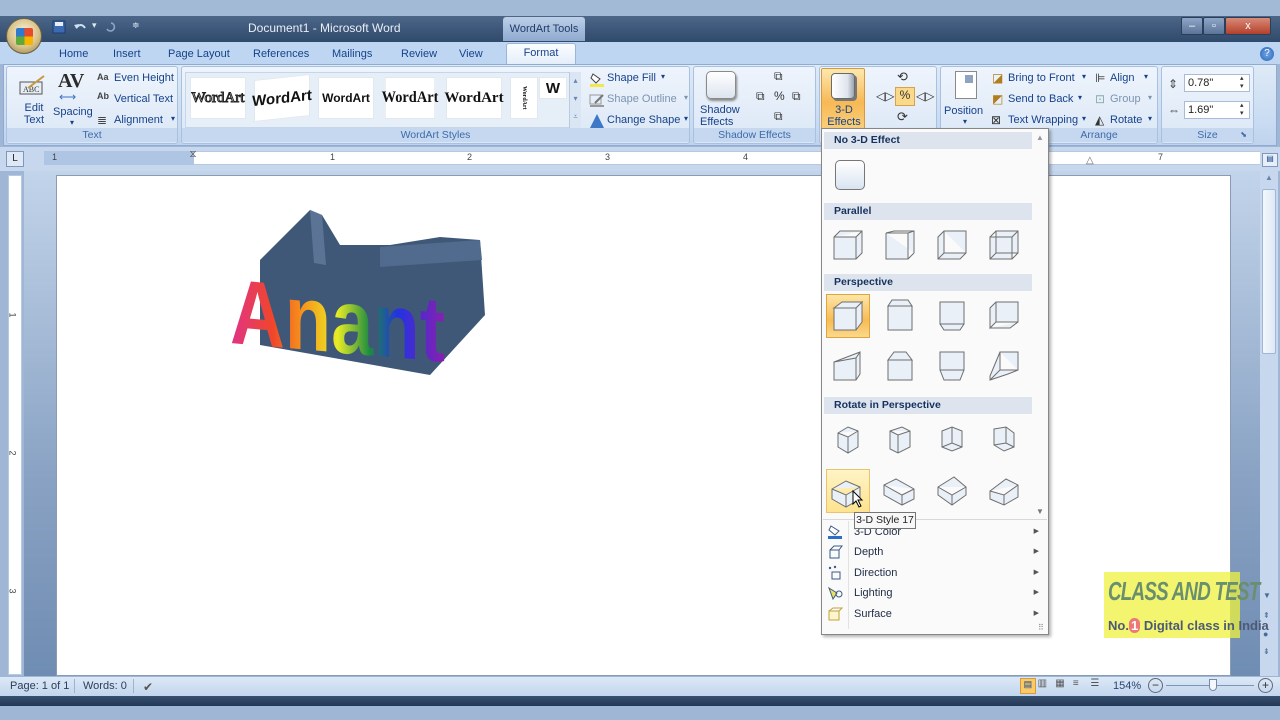 This screenshot has width=1280, height=720. What do you see at coordinates (935, 573) in the screenshot?
I see `menu-item-direction: Direction ▶` at bounding box center [935, 573].